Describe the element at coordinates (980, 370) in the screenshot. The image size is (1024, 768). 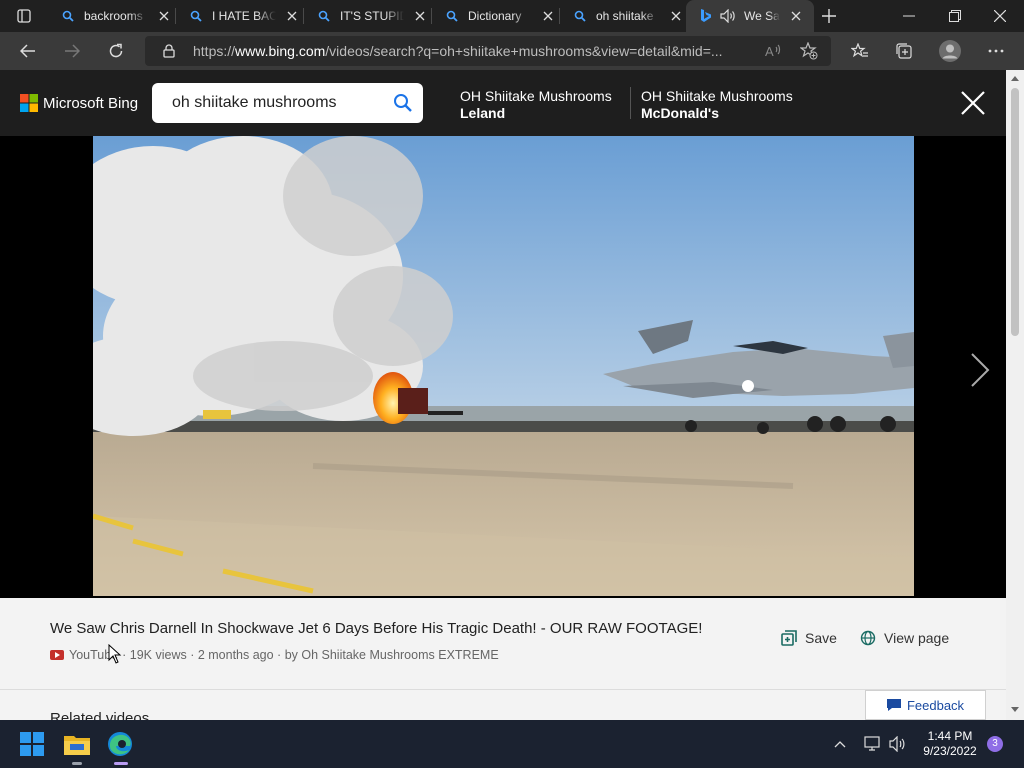
I see `next-video-chevron-icon` at that location.